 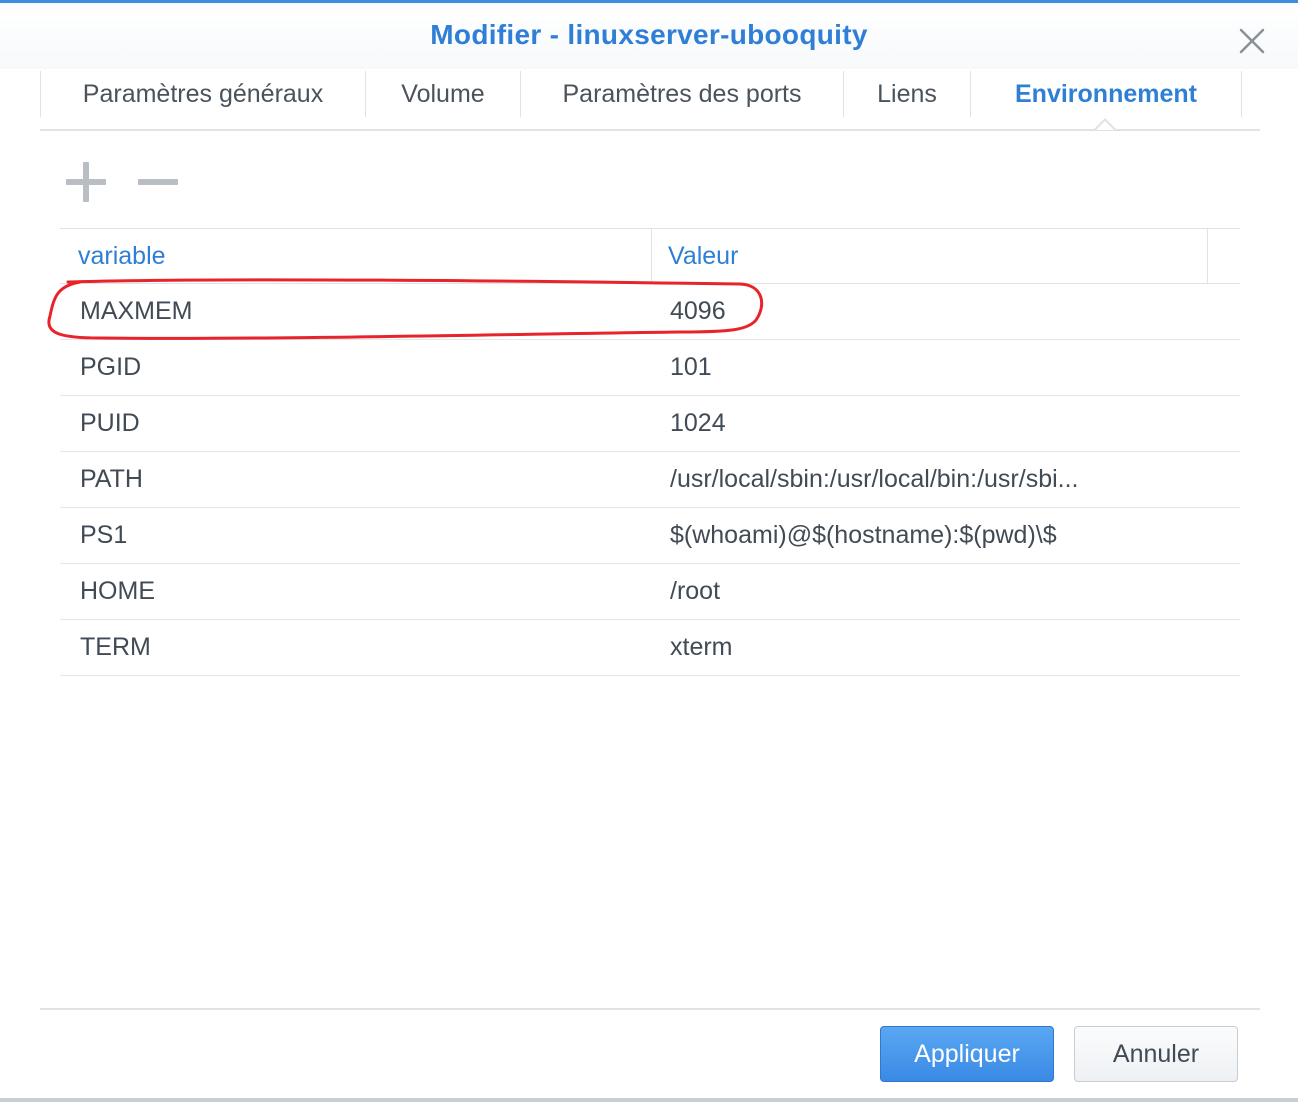 What do you see at coordinates (650, 368) in the screenshot?
I see `table-row: PGID 101` at bounding box center [650, 368].